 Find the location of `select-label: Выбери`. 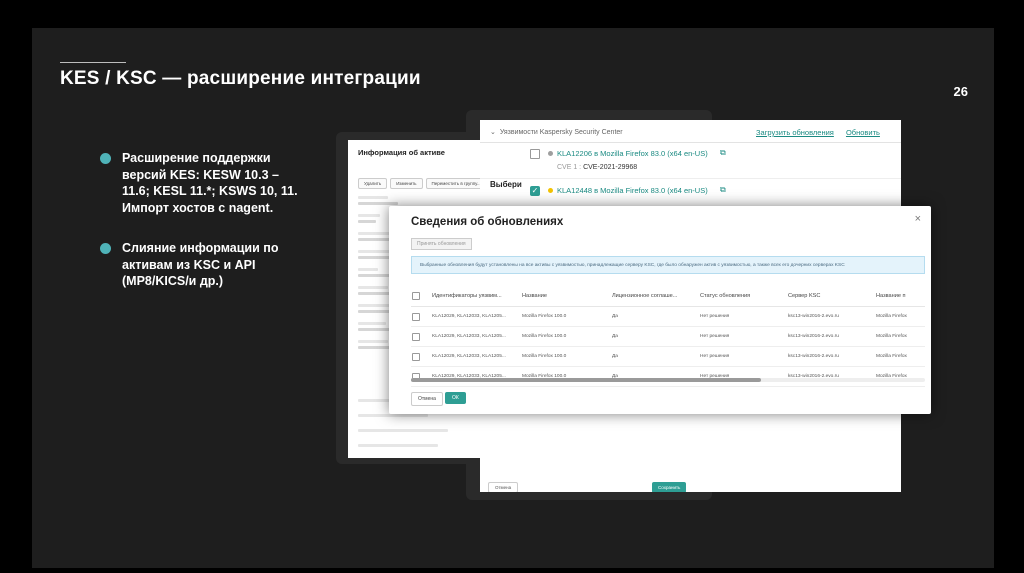

select-label: Выбери is located at coordinates (506, 184).